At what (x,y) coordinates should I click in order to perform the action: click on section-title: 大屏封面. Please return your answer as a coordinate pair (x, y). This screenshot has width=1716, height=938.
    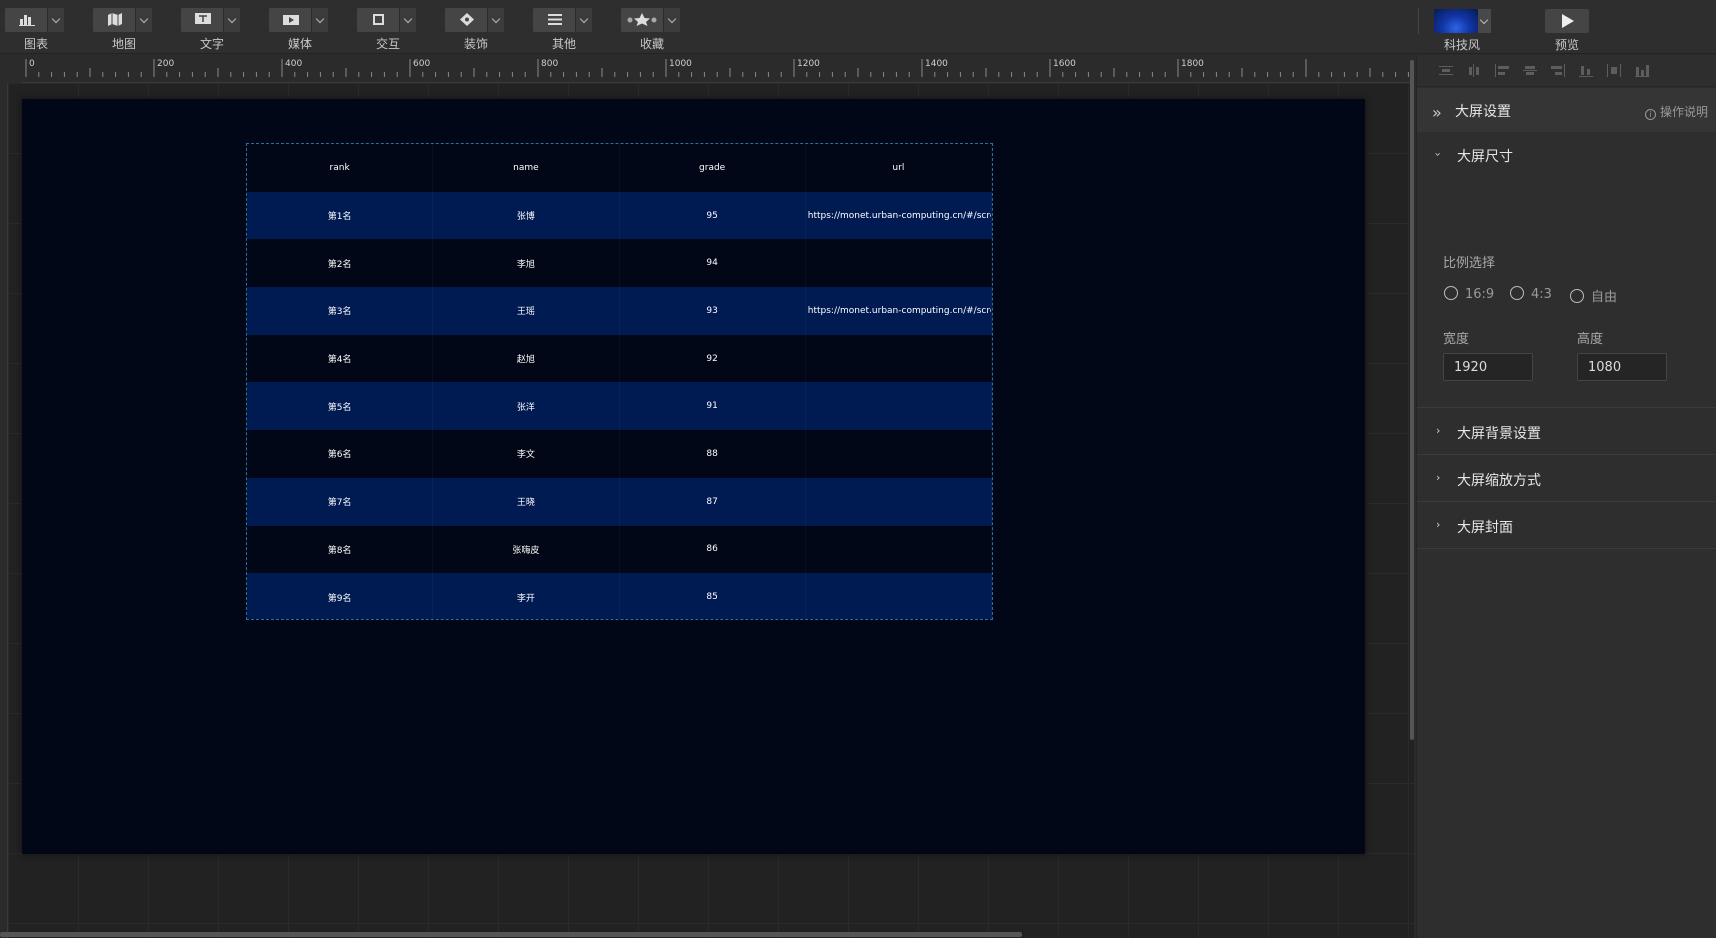
    Looking at the image, I should click on (1485, 527).